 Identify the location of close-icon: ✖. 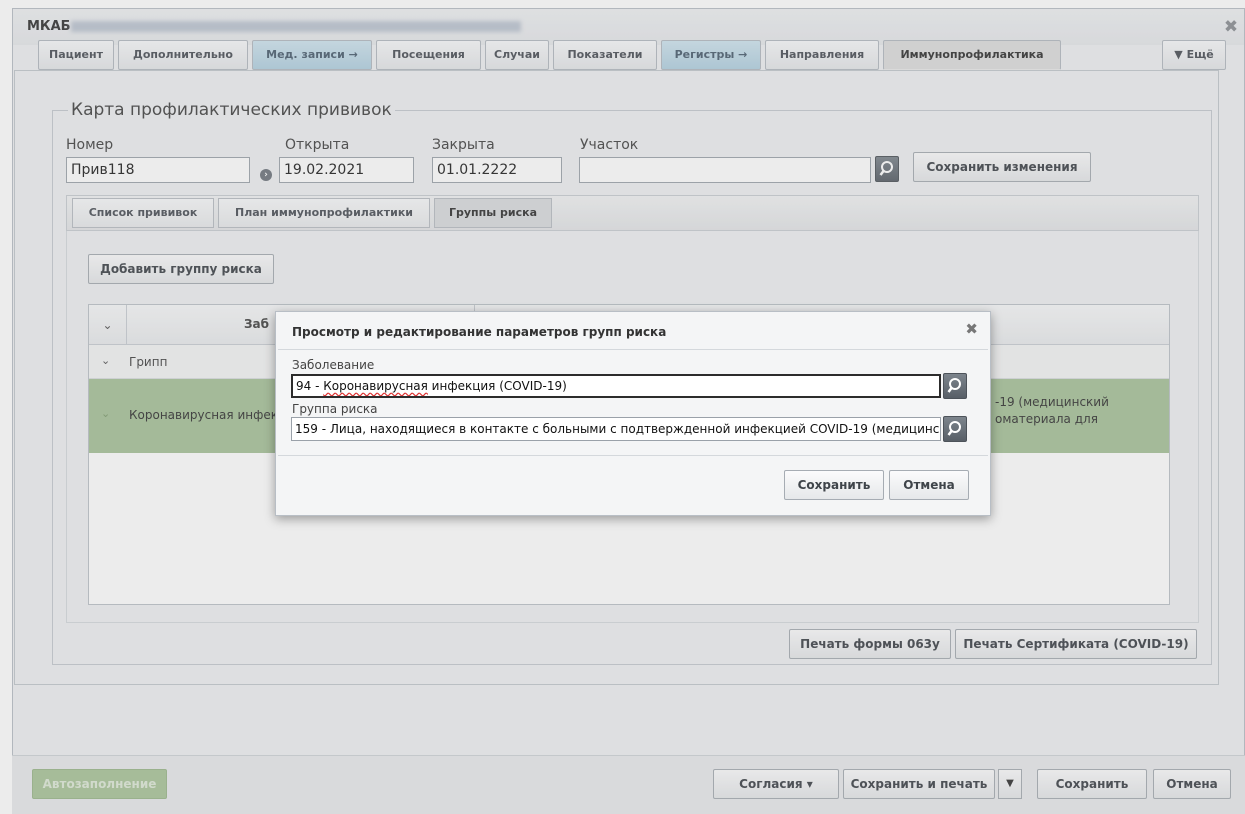
(971, 329).